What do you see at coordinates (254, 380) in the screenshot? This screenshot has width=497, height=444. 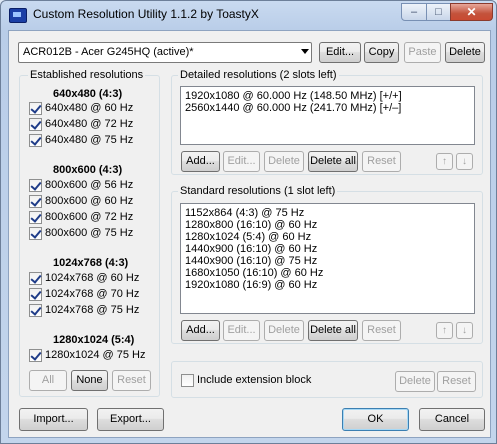 I see `include-extension-label: Include extension block` at bounding box center [254, 380].